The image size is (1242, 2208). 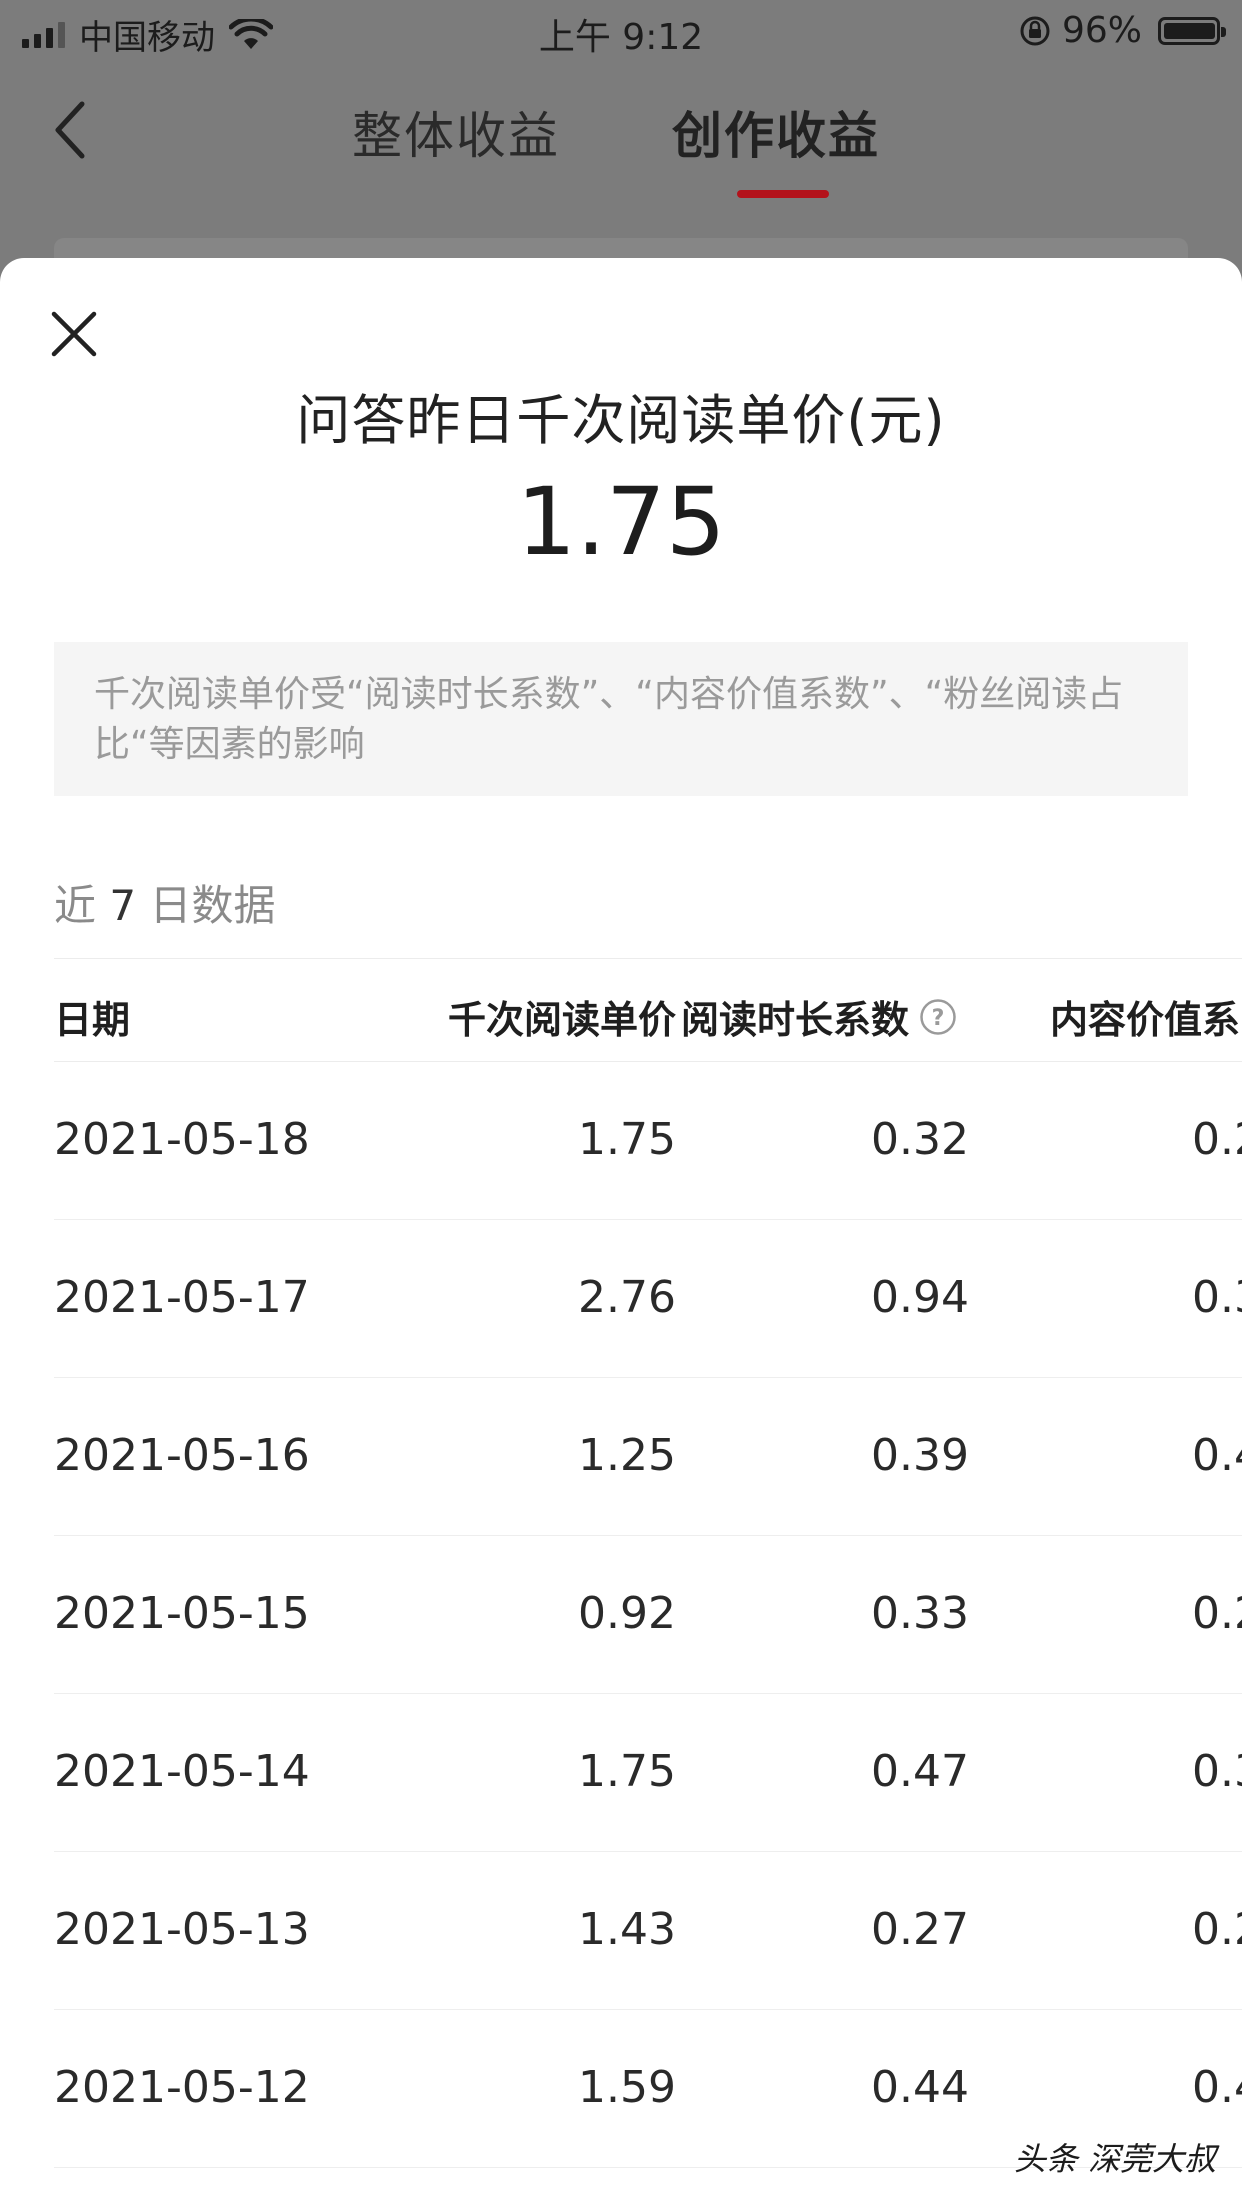 I want to click on battery-percent: 96%, so click(x=1101, y=30).